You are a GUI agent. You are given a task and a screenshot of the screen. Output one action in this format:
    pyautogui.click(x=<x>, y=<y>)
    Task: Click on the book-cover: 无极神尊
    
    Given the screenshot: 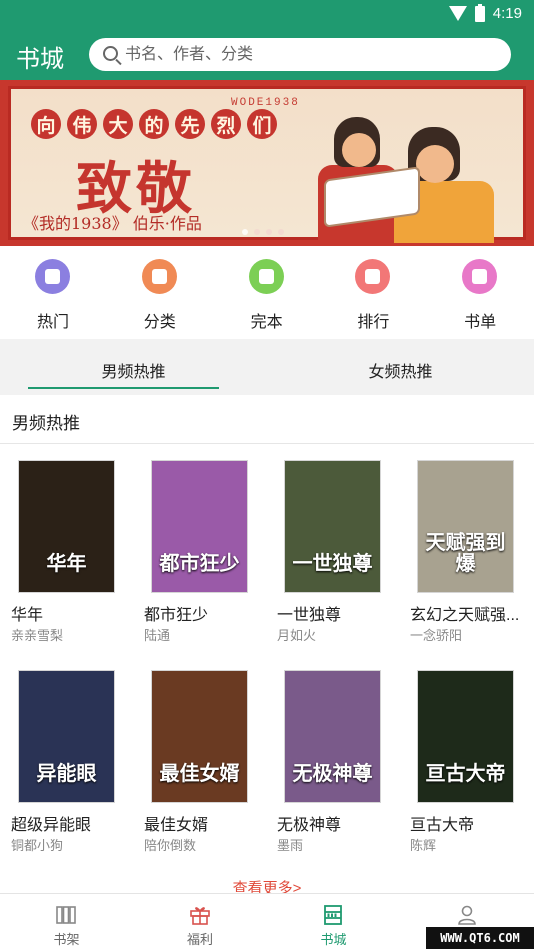 What is the action you would take?
    pyautogui.click(x=332, y=736)
    